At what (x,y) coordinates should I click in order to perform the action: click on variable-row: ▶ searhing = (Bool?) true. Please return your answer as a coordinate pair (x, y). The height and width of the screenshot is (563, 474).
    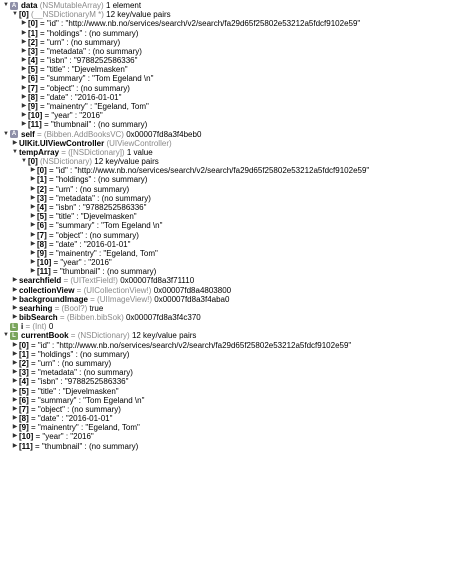
    Looking at the image, I should click on (52, 308).